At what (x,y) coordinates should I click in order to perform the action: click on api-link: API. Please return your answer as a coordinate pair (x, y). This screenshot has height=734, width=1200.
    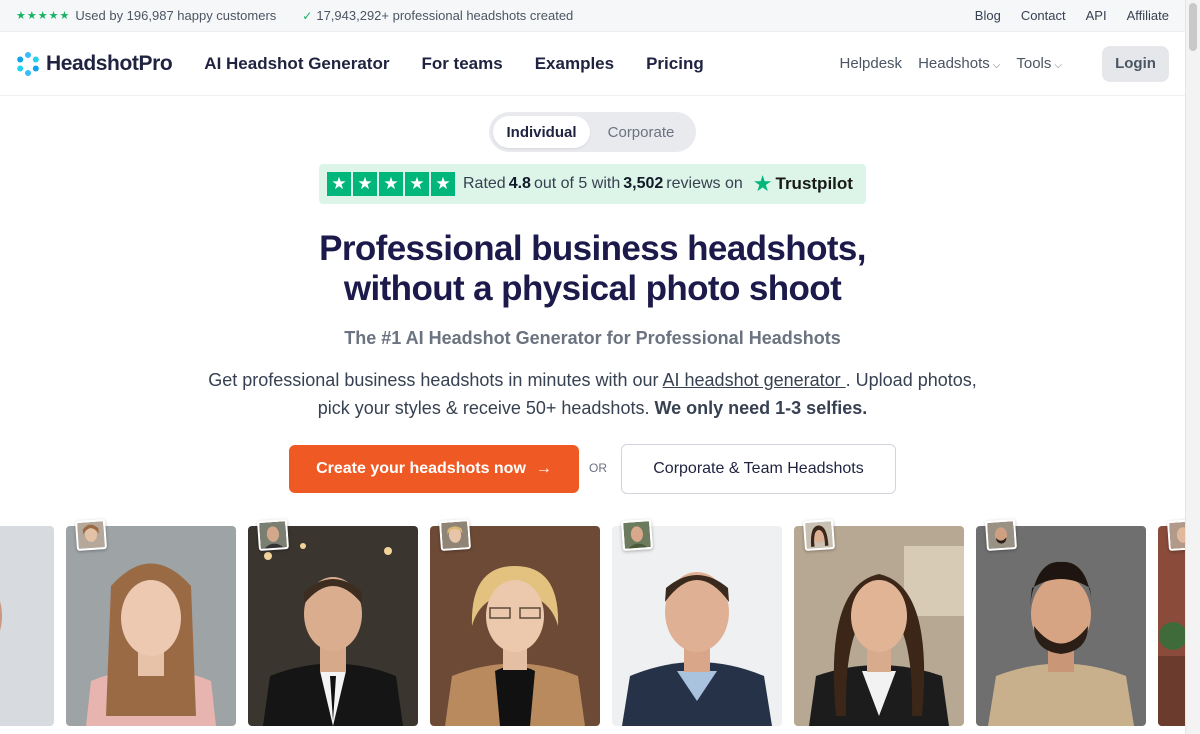
    Looking at the image, I should click on (1096, 15).